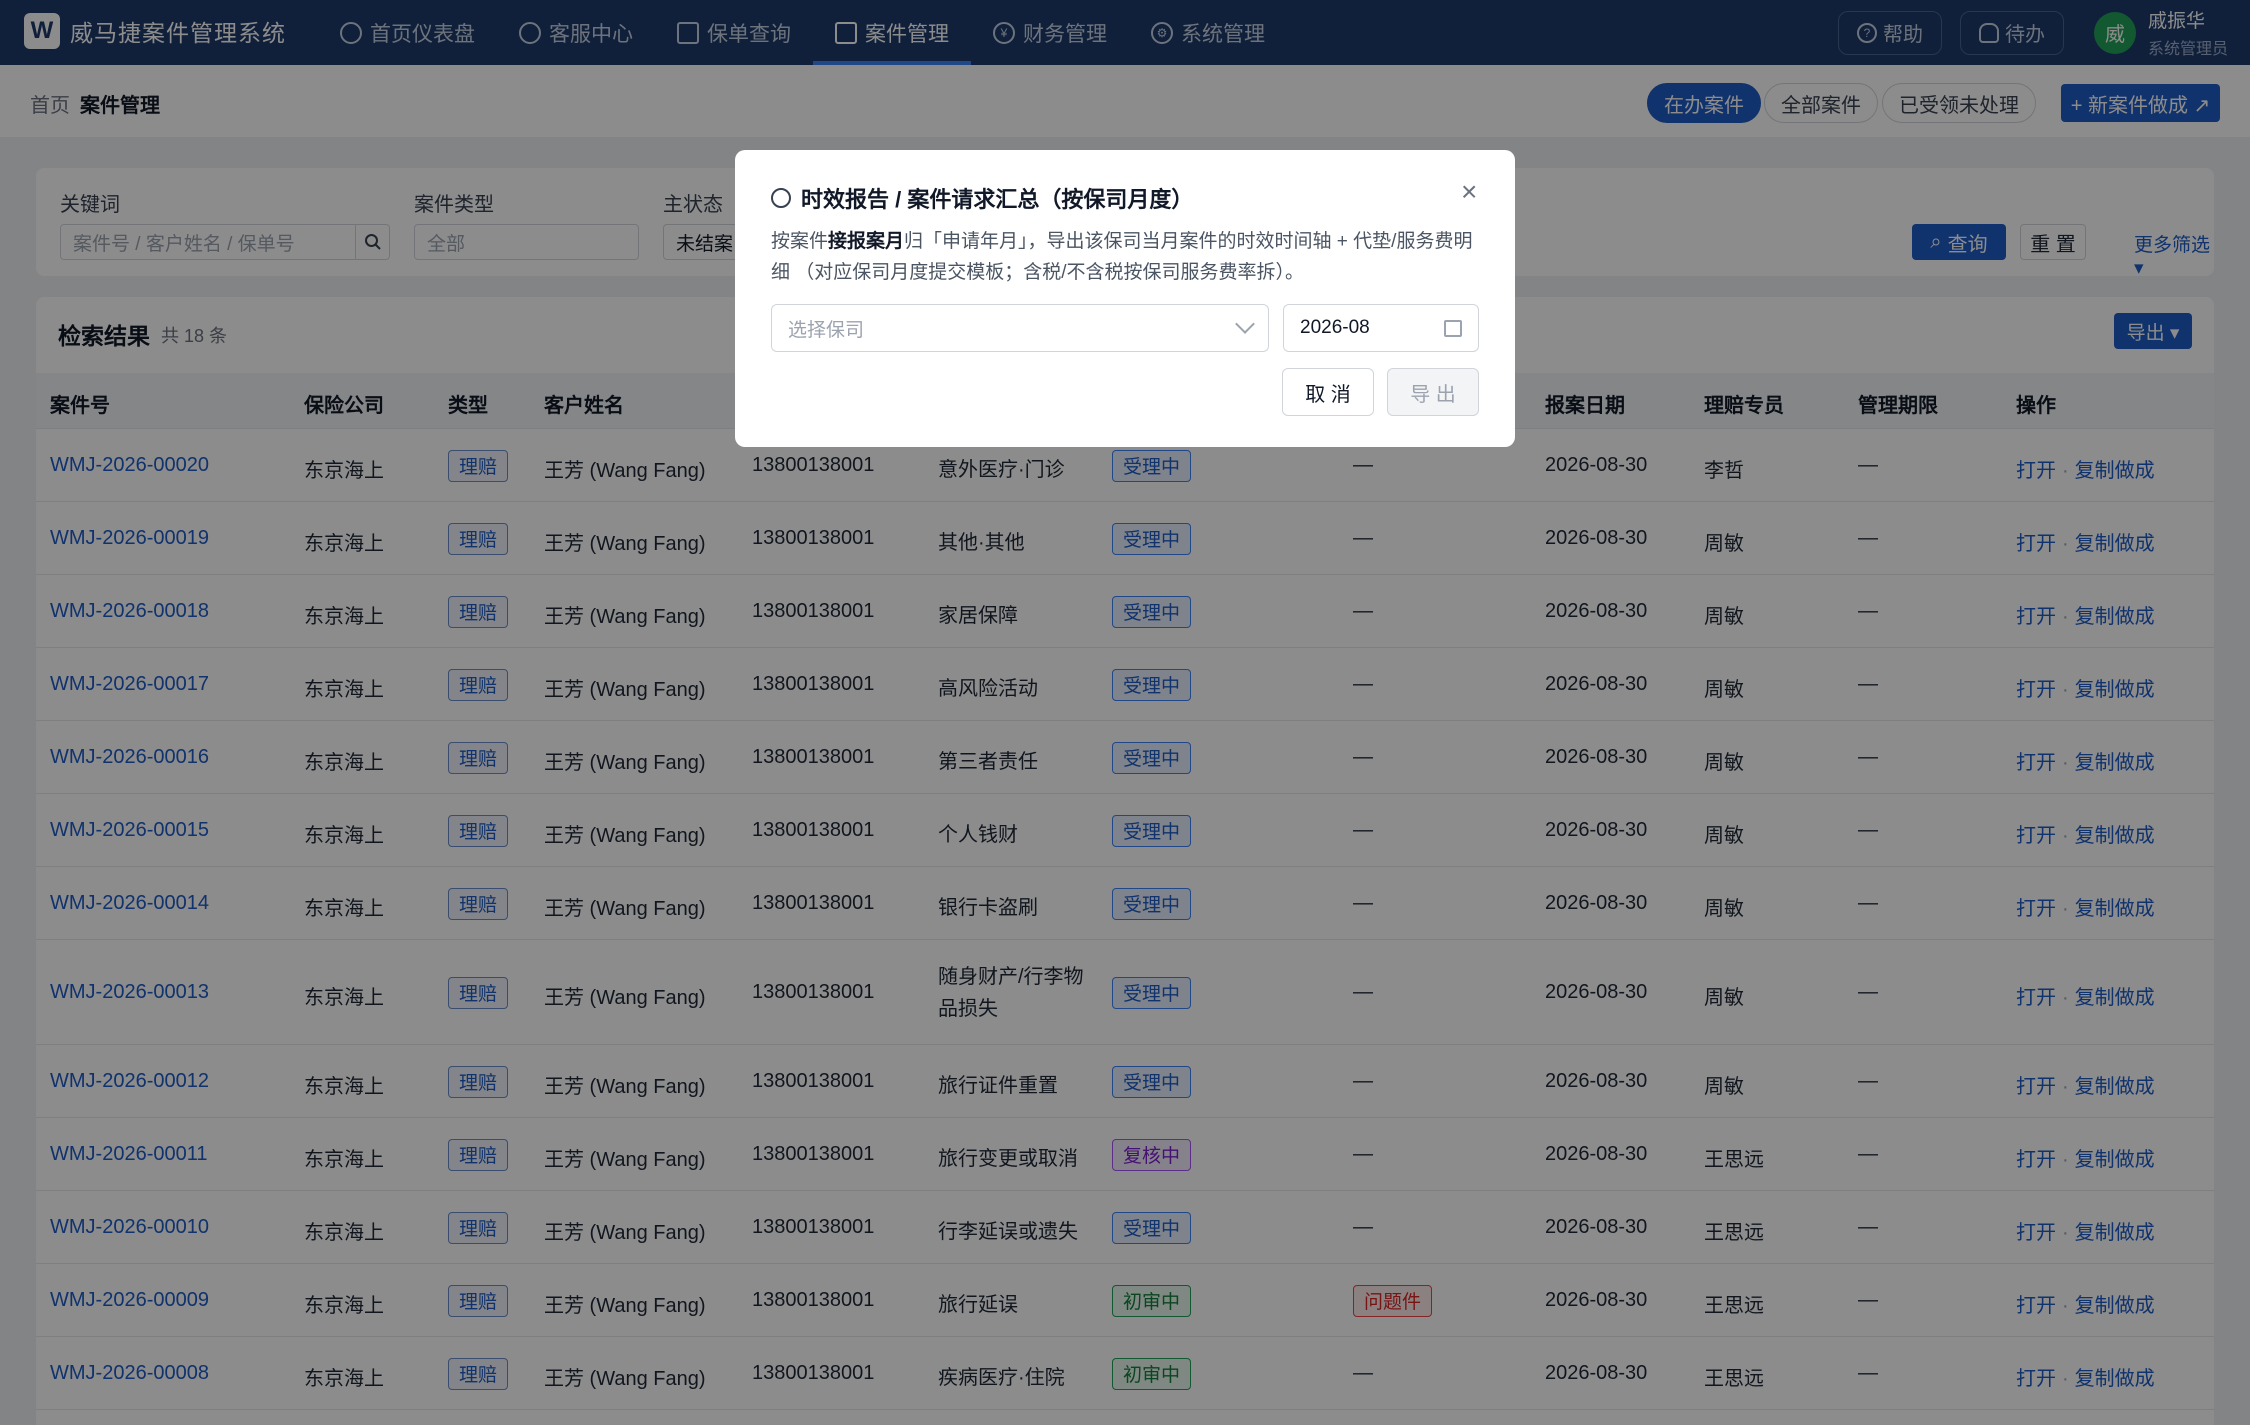 The width and height of the screenshot is (2250, 1425). Describe the element at coordinates (982, 198) in the screenshot. I see `dialog-title: 时效报告 / 案件请求汇总（按保司月度）` at that location.